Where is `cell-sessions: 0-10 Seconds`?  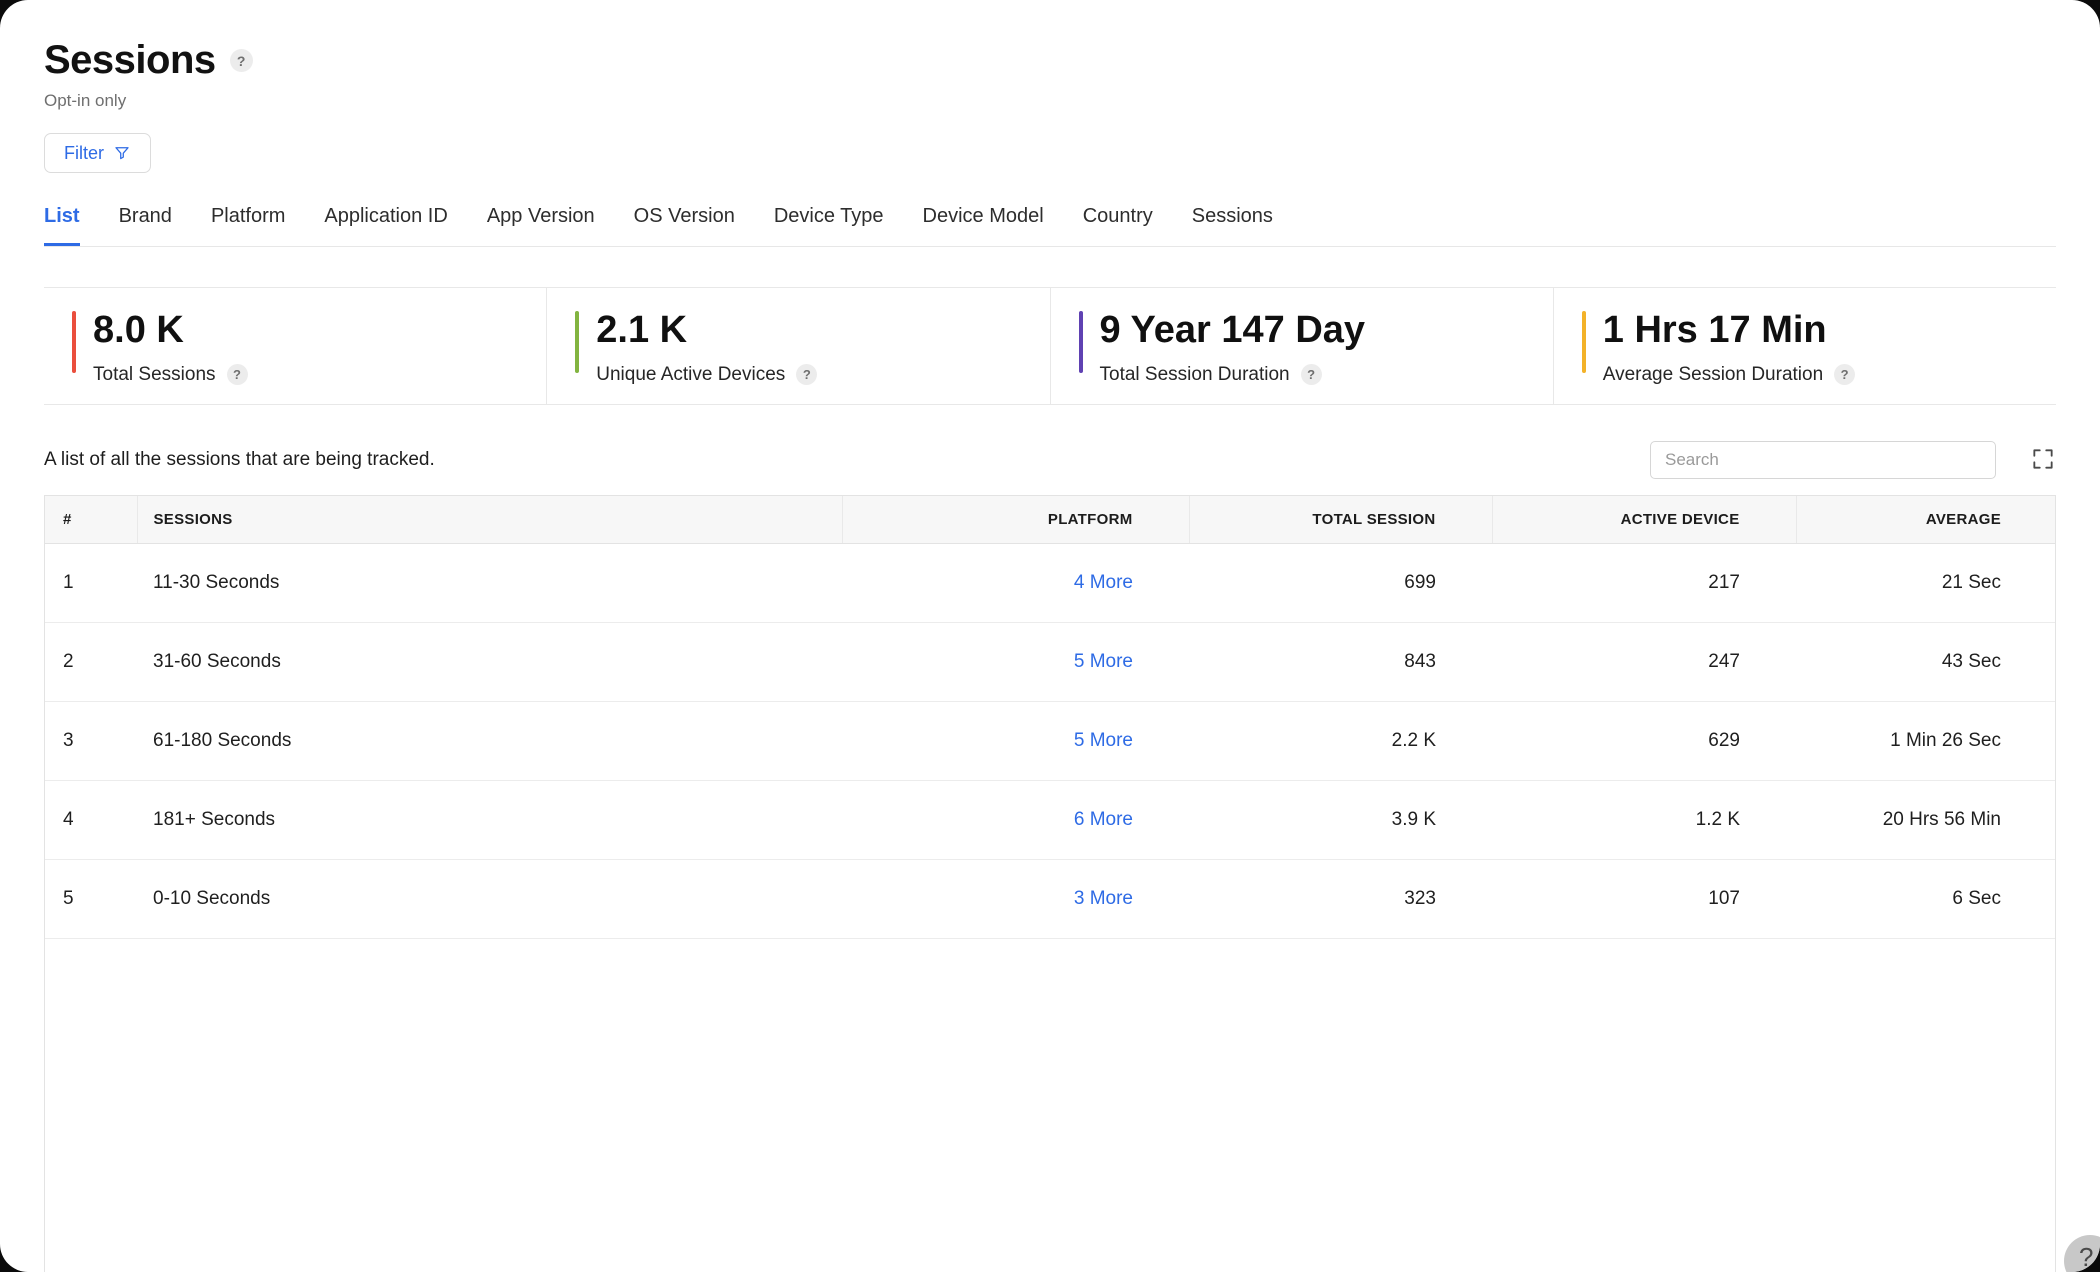 cell-sessions: 0-10 Seconds is located at coordinates (489, 899).